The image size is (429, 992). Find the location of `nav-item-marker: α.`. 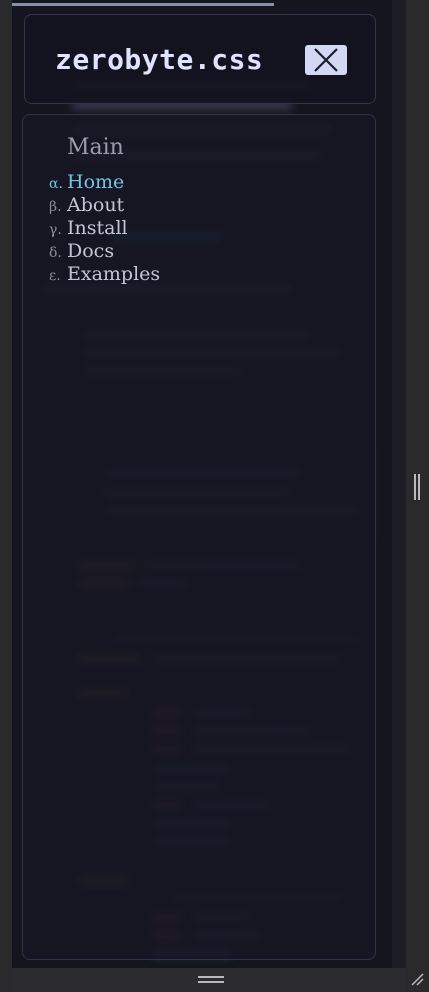

nav-item-marker: α. is located at coordinates (56, 184).